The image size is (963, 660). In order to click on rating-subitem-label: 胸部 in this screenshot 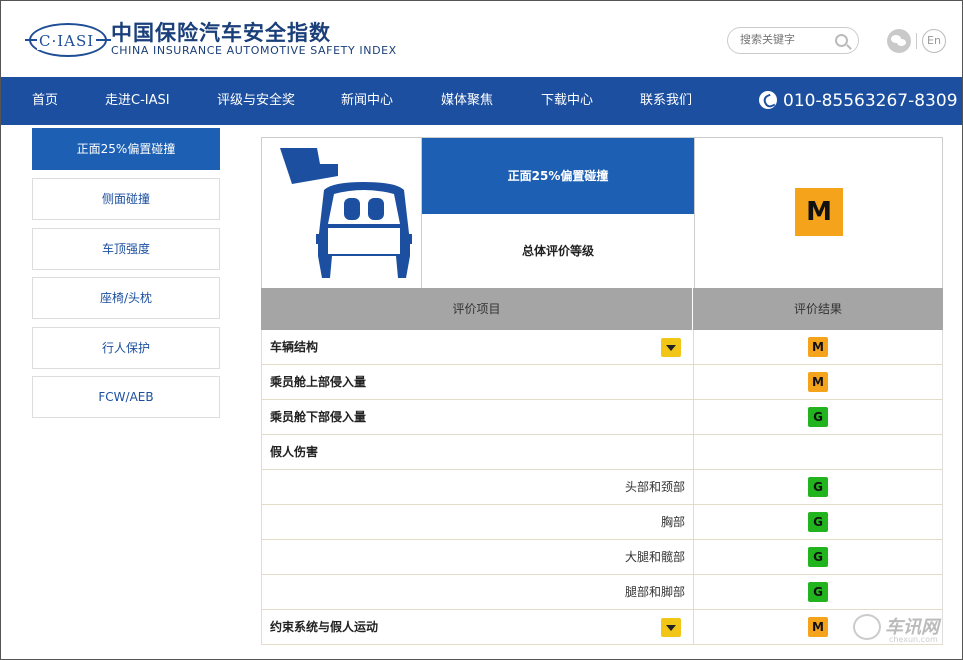, I will do `click(672, 522)`.